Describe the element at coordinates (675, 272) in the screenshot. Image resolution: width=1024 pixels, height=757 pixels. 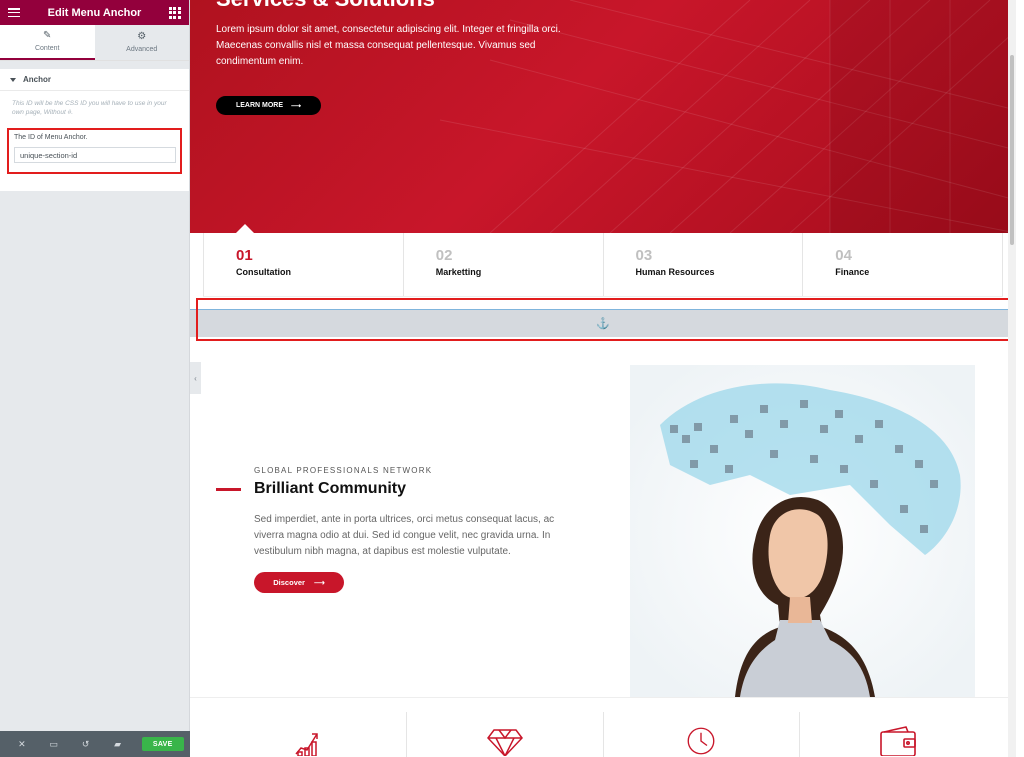
I see `service-tab-label: Human Resources` at that location.